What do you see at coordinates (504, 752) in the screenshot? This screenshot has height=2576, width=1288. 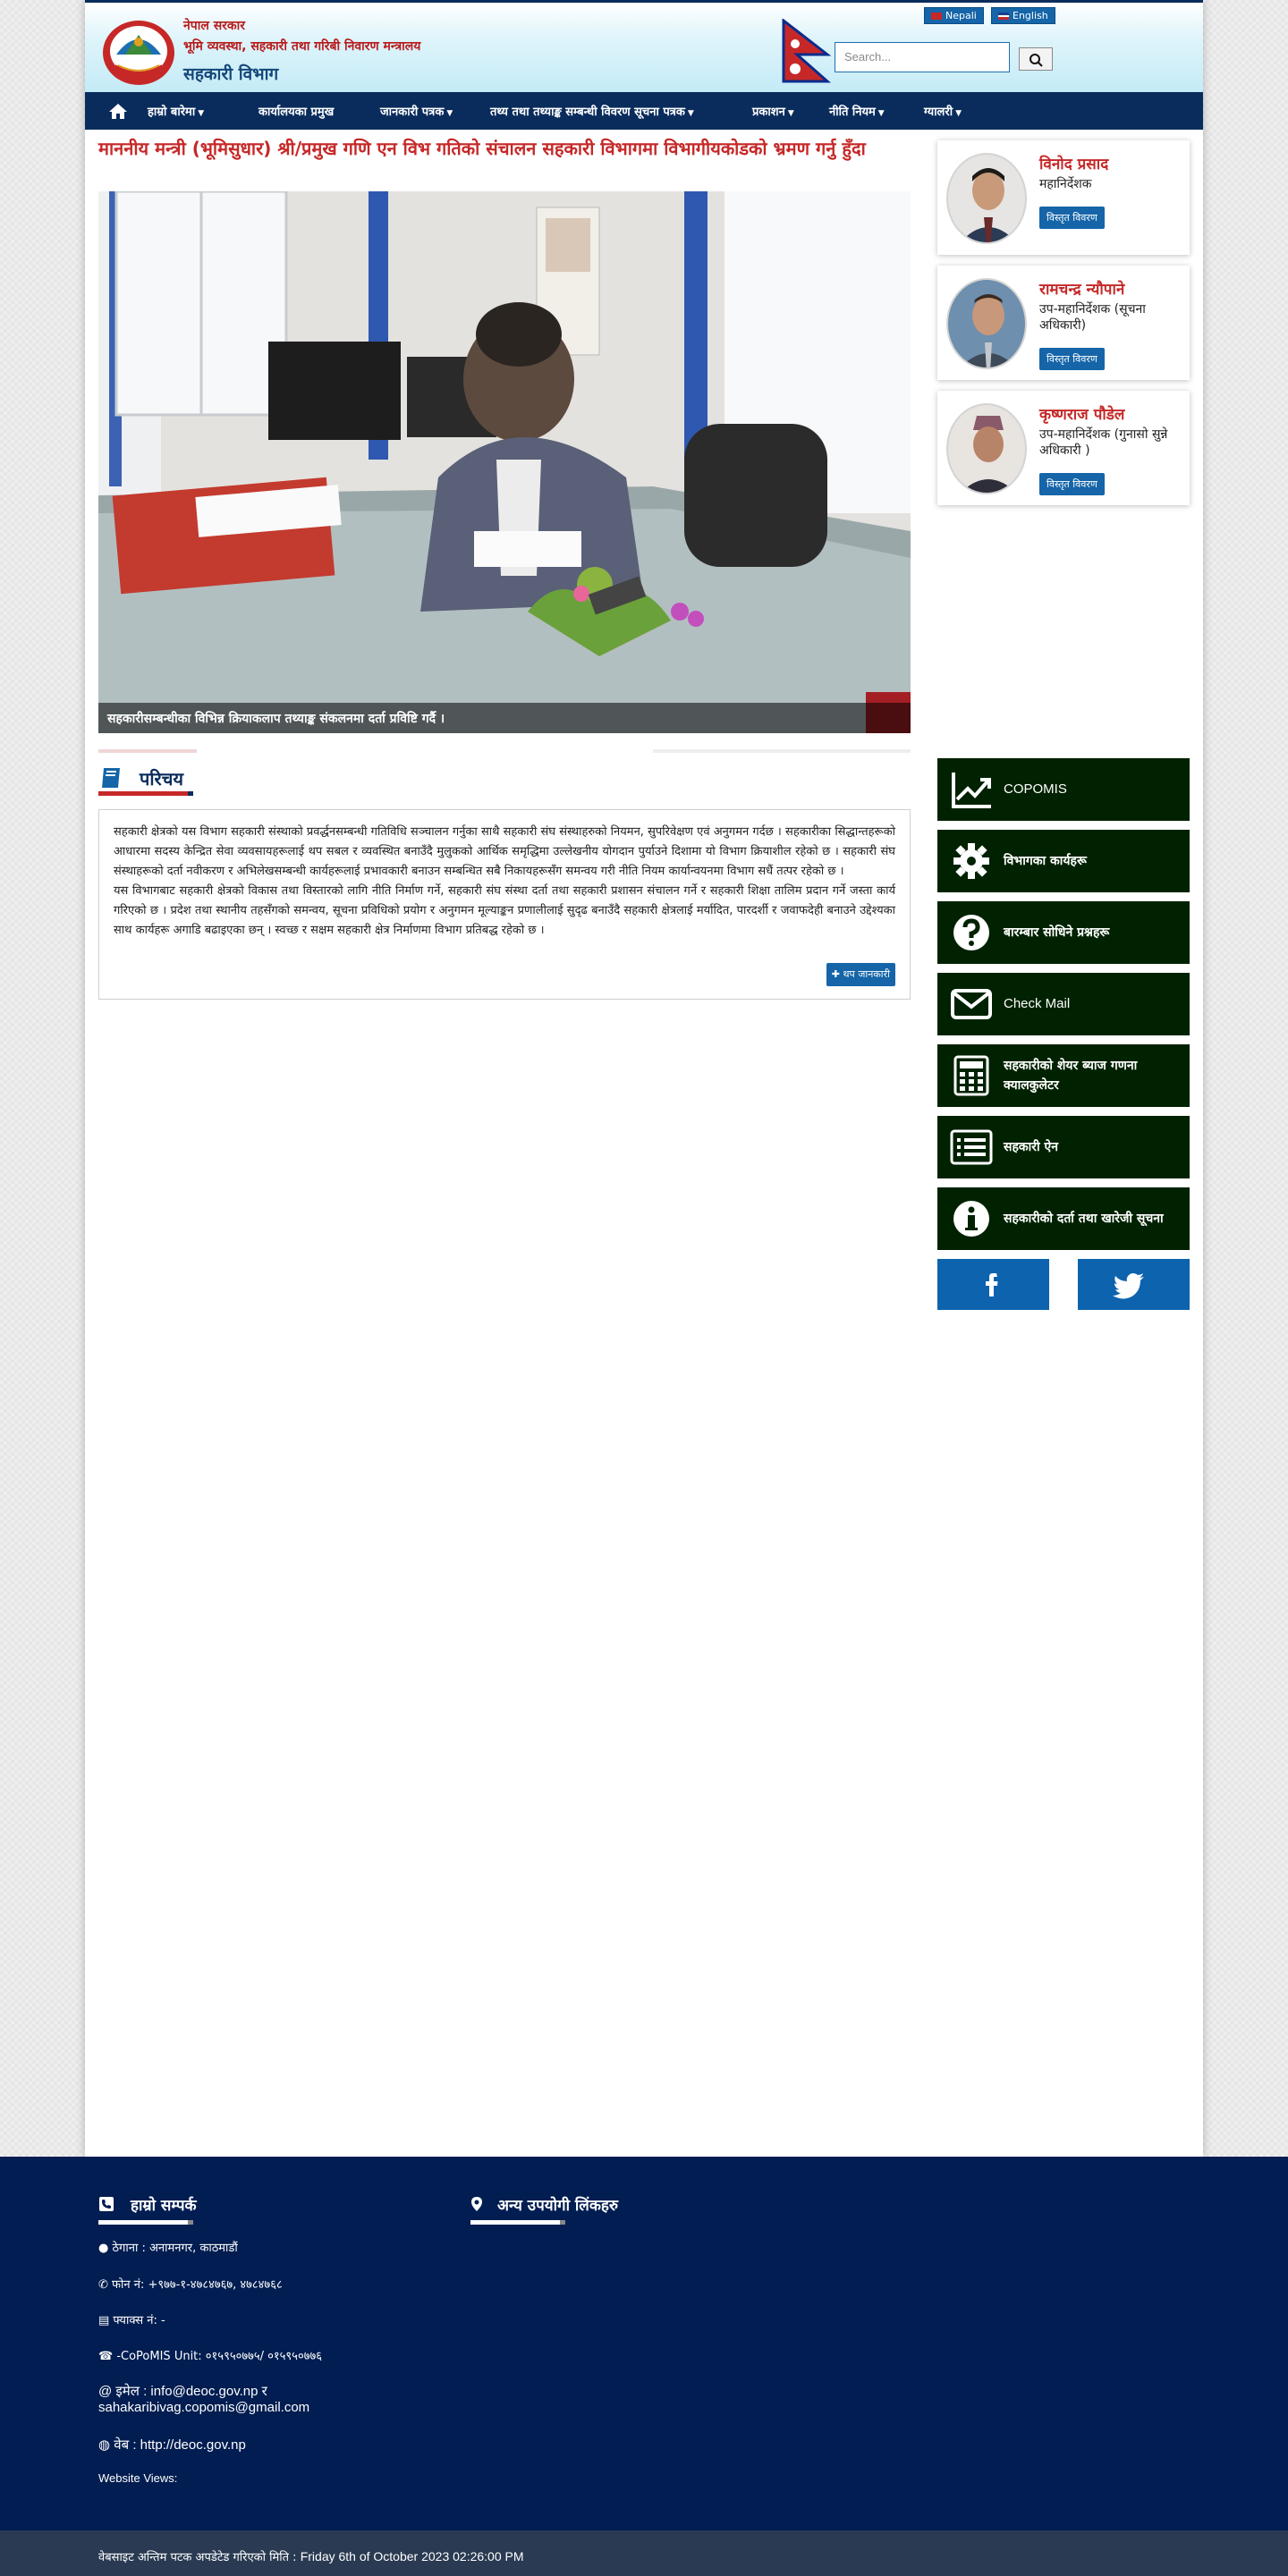 I see `slider-indicators` at bounding box center [504, 752].